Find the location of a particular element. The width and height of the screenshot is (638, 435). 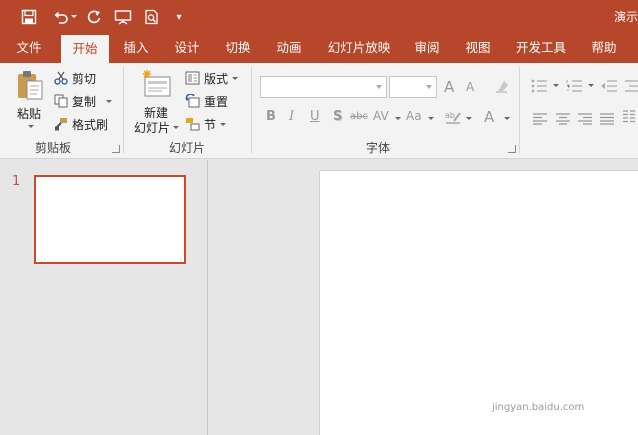

slides-group-label: 幻灯片 is located at coordinates (187, 148).